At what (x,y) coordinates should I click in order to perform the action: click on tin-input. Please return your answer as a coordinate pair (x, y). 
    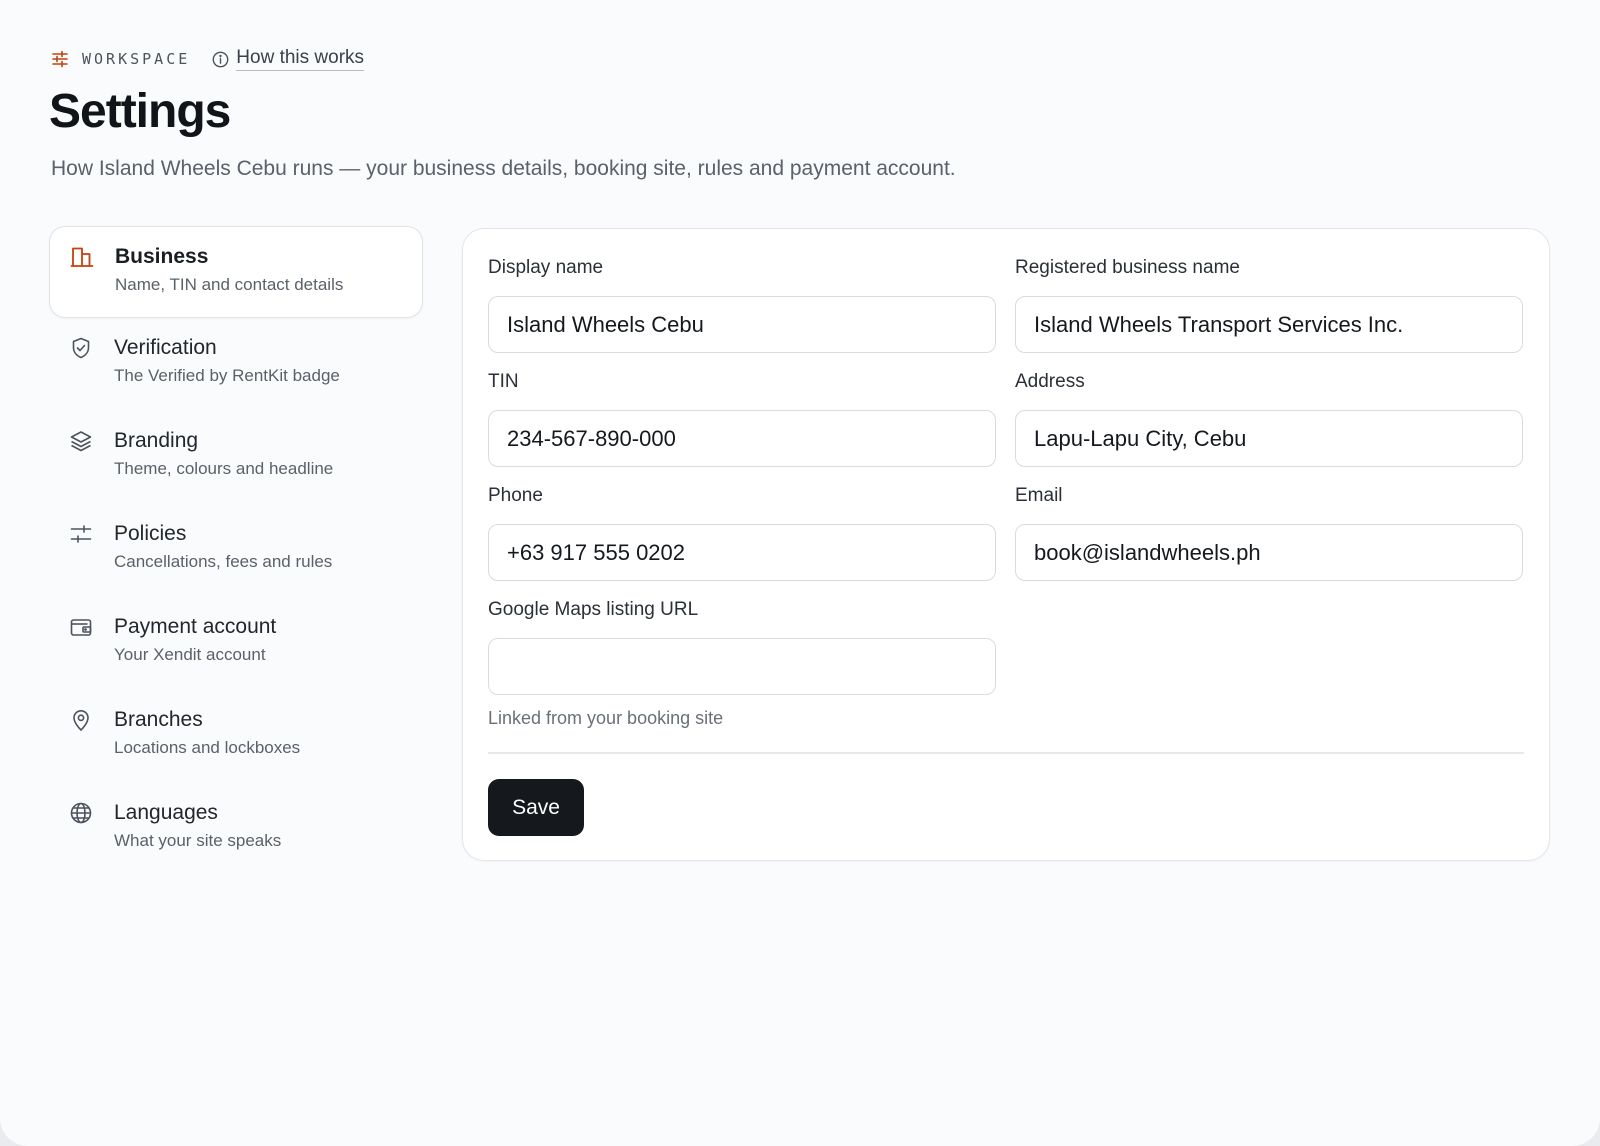
    Looking at the image, I should click on (742, 438).